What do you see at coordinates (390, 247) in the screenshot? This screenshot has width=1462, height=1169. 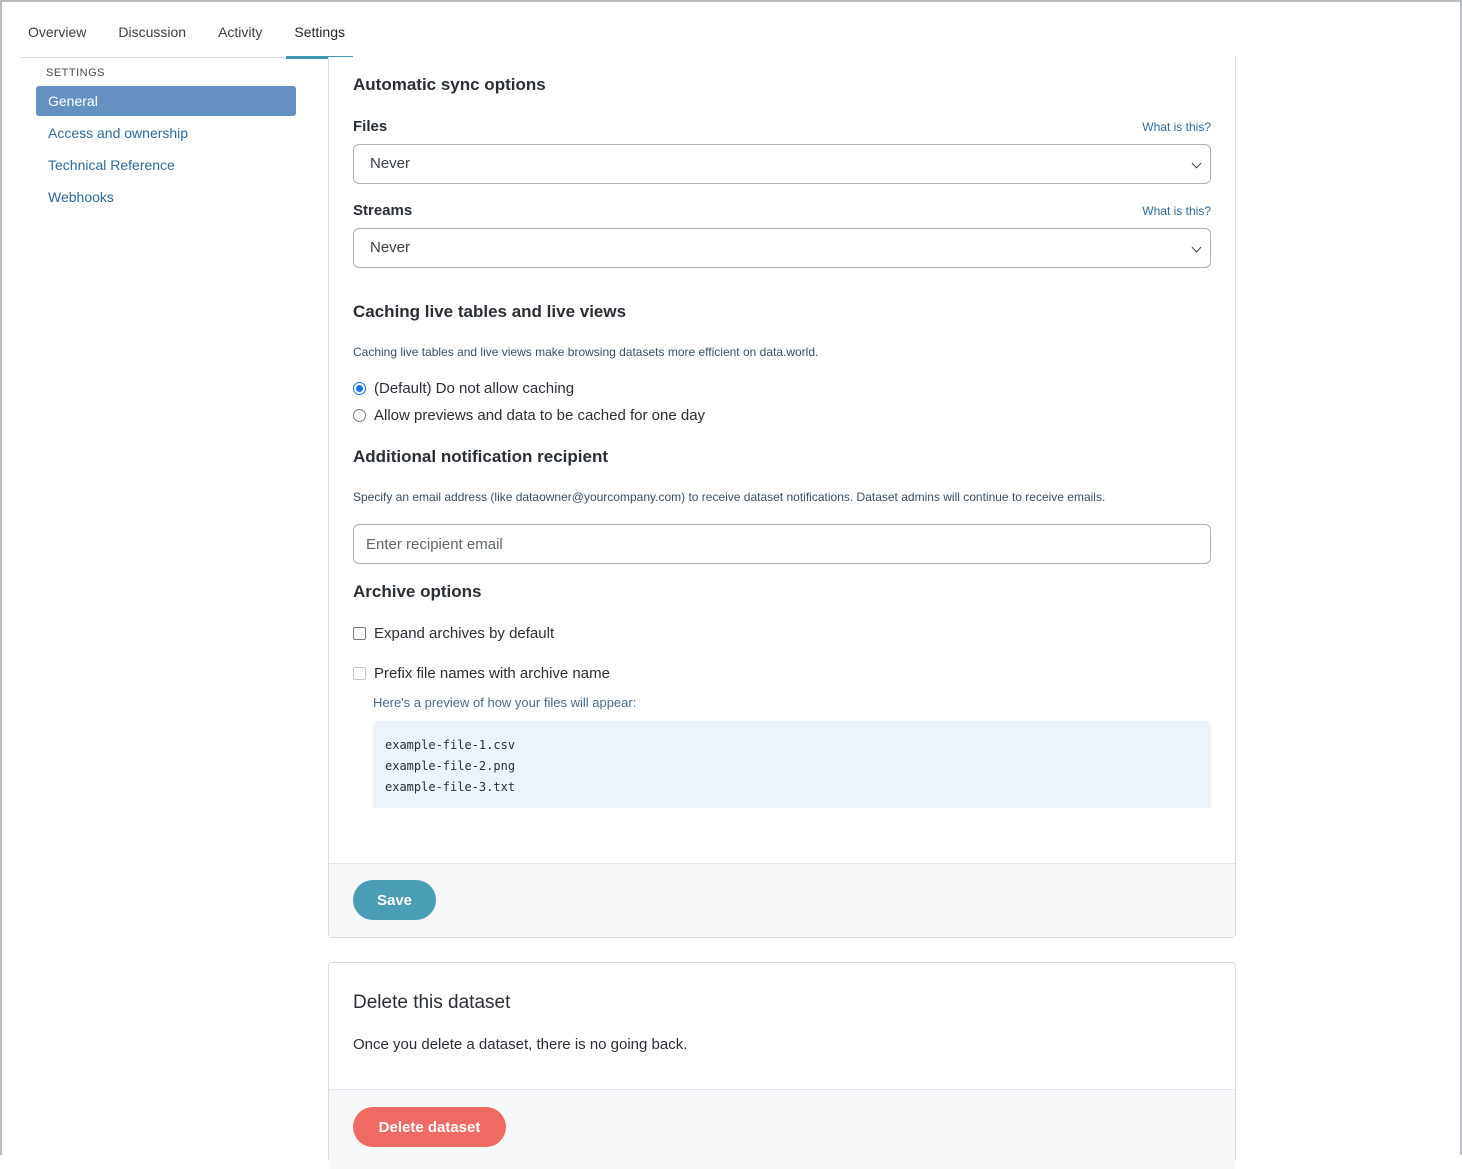 I see `streams-sync-value: Never` at bounding box center [390, 247].